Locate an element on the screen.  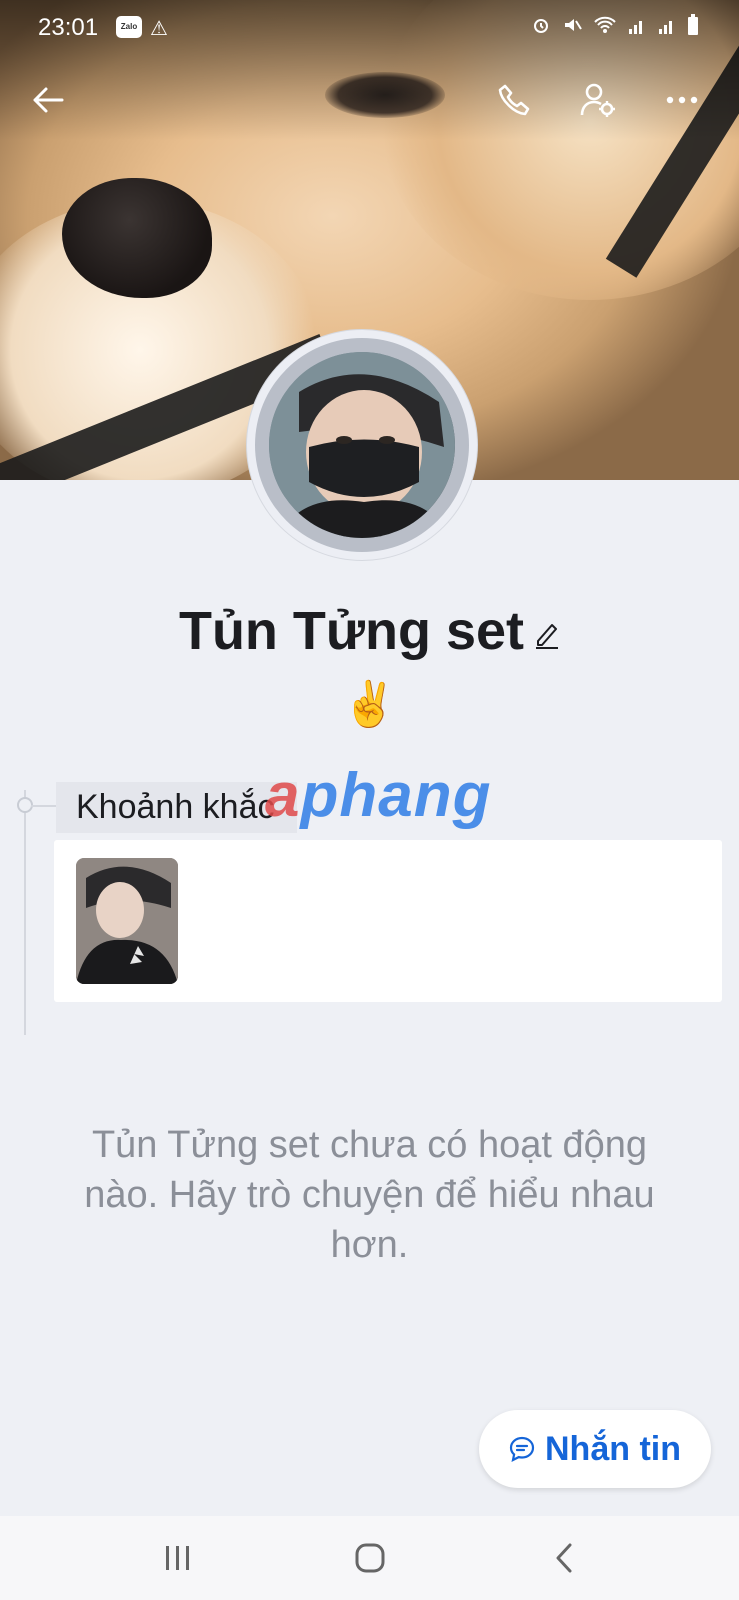
phone-icon is located at coordinates (514, 100).